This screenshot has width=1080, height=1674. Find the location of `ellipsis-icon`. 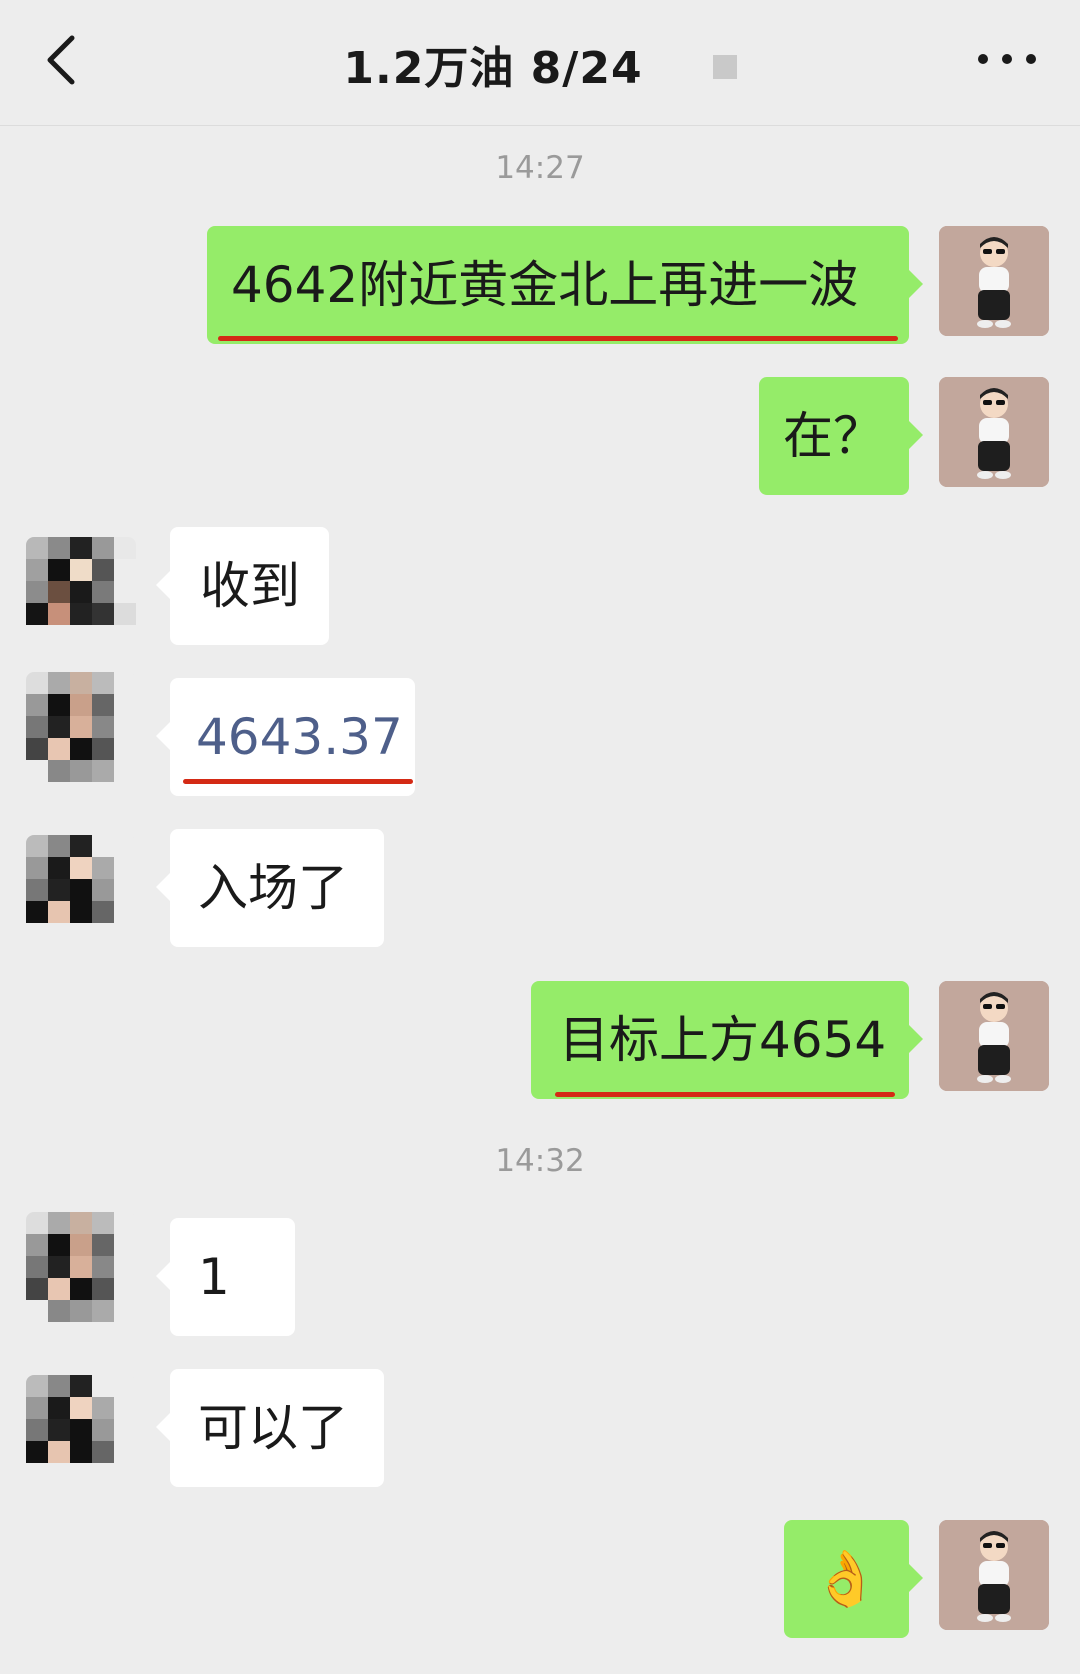

ellipsis-icon is located at coordinates (1007, 59).